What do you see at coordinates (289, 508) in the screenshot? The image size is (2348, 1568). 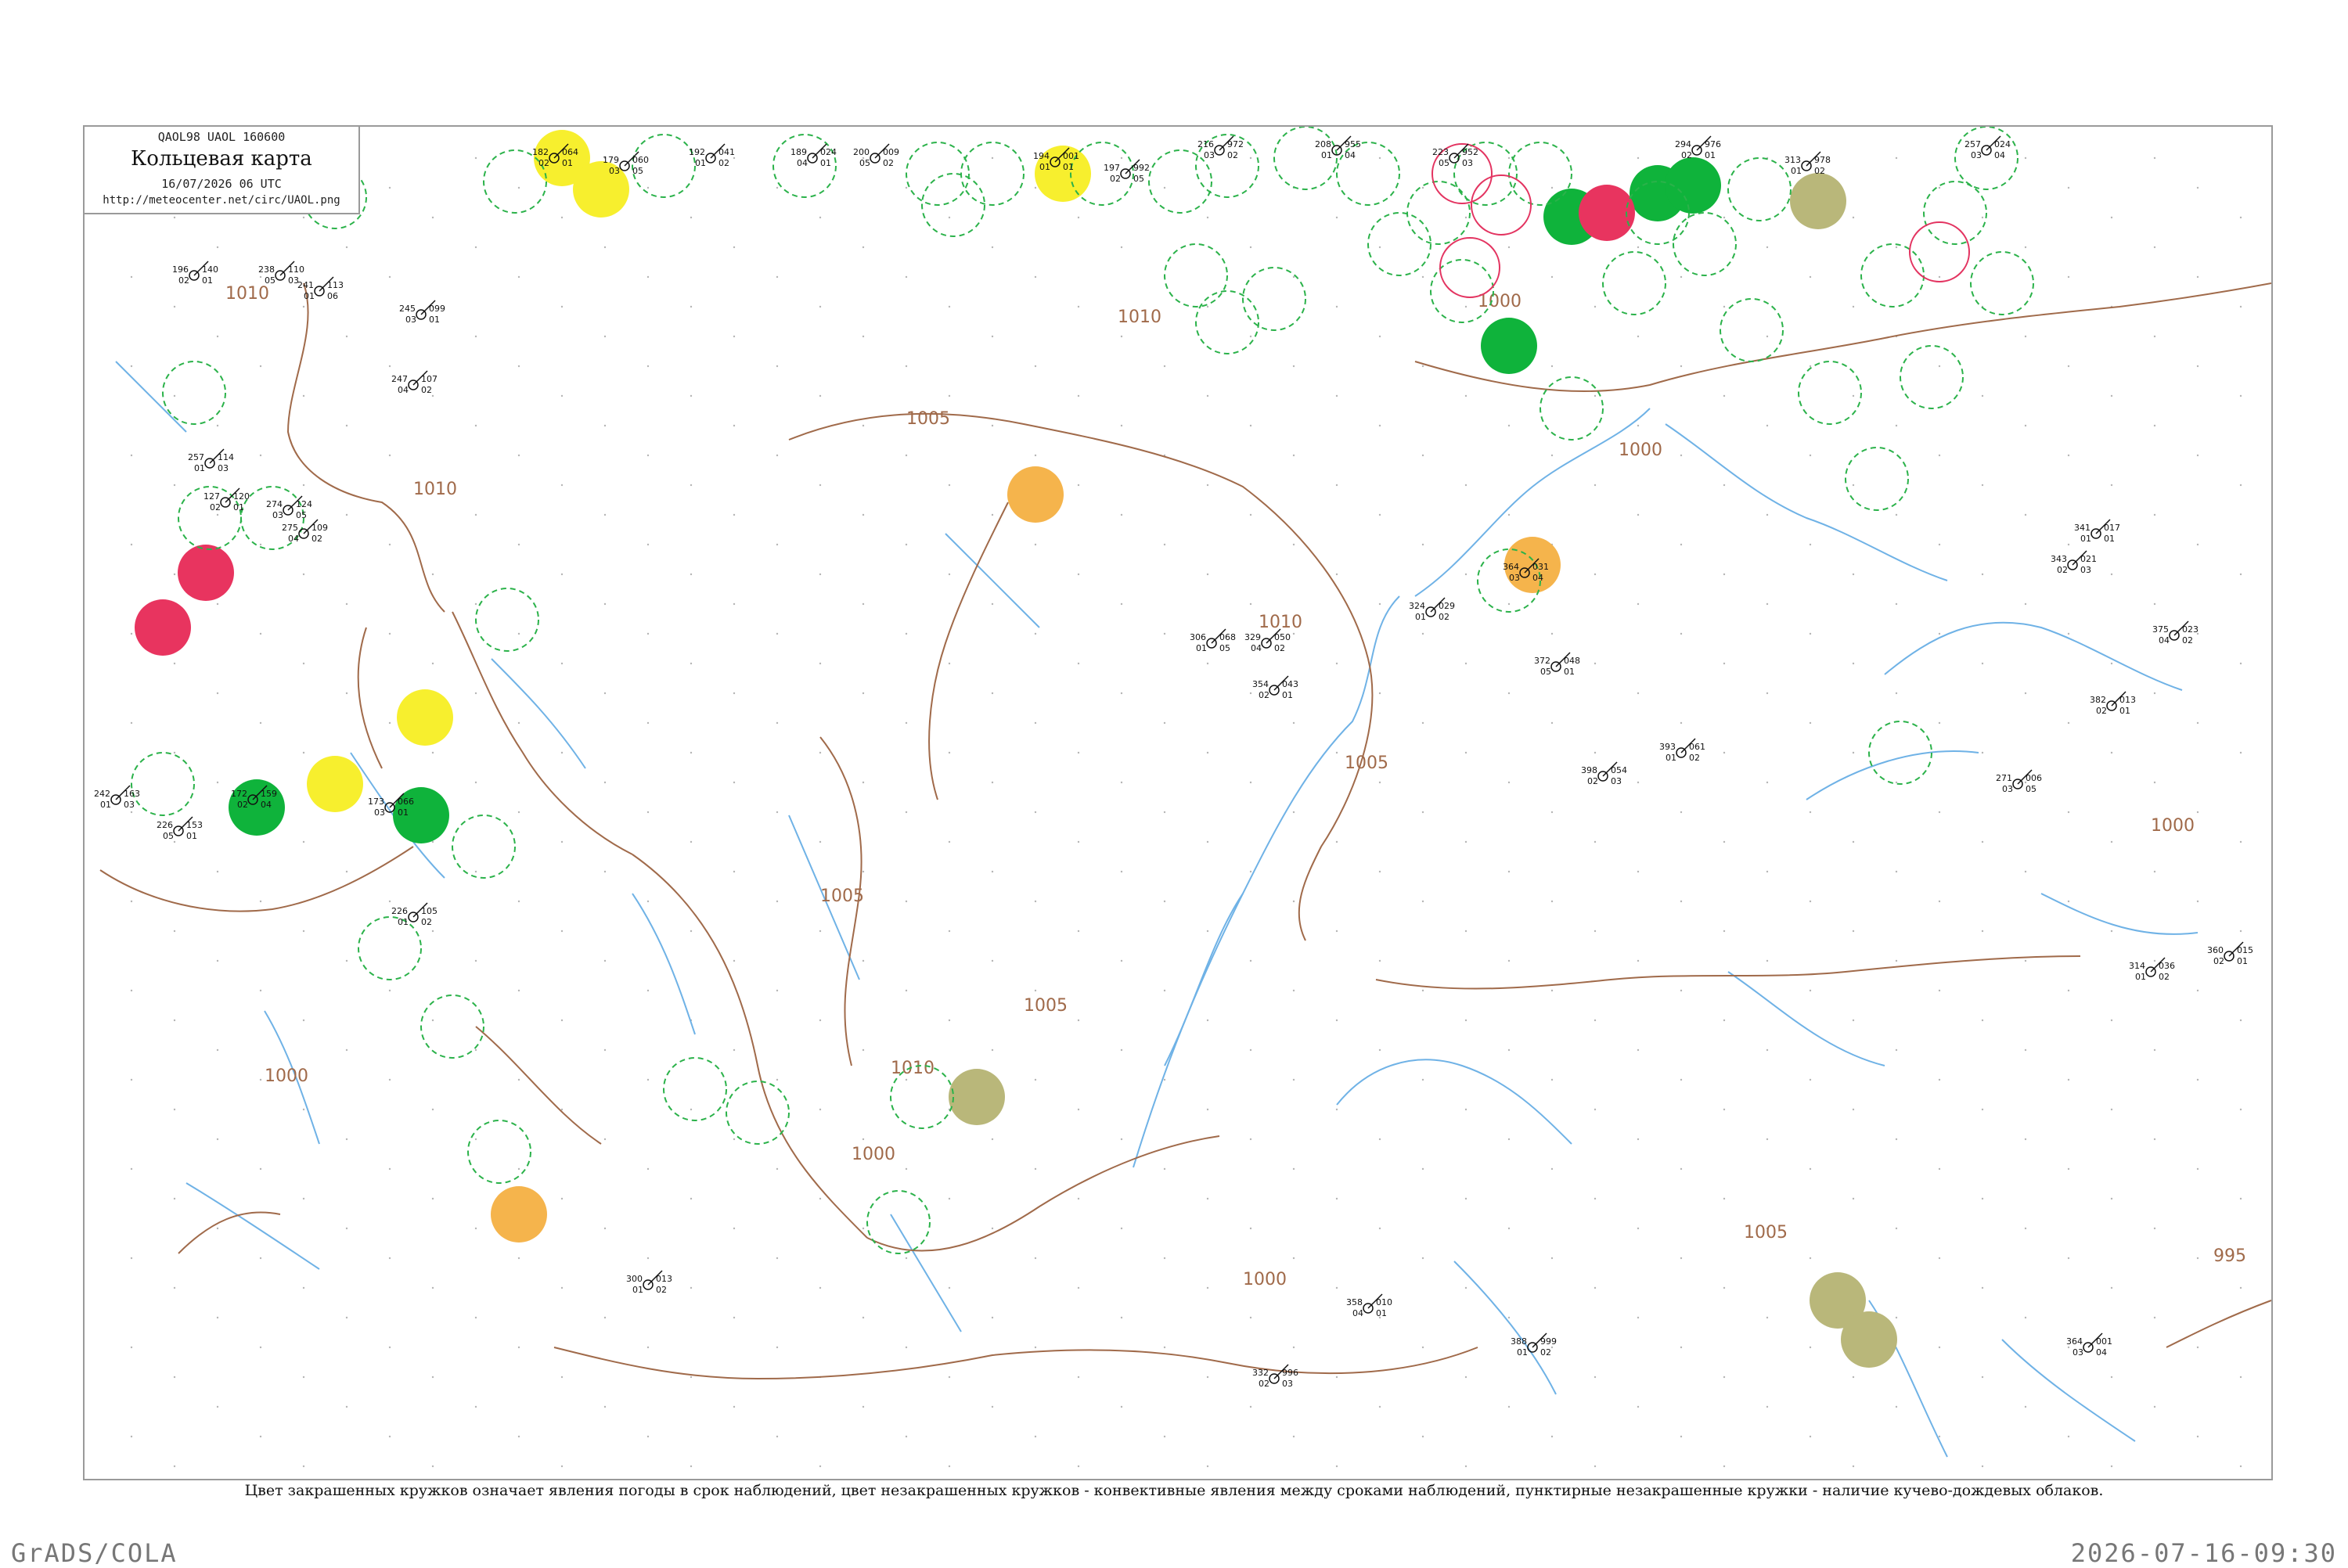 I see `station-plot: 274 12405 03` at bounding box center [289, 508].